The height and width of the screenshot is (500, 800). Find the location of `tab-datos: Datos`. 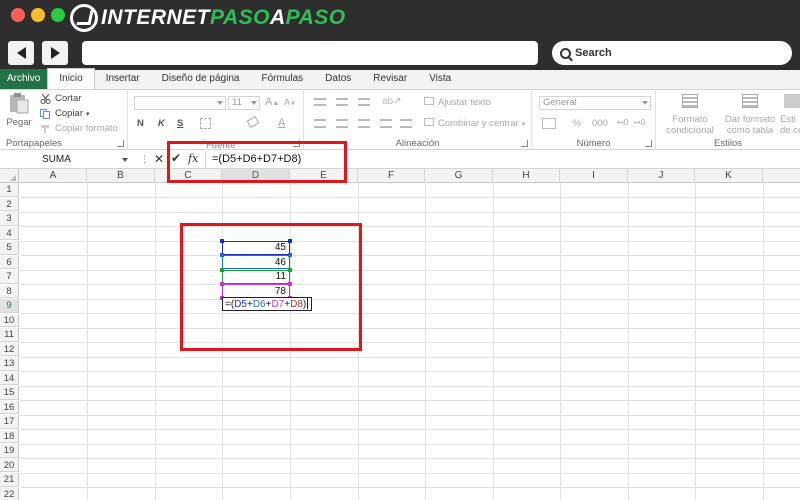

tab-datos: Datos is located at coordinates (338, 79).